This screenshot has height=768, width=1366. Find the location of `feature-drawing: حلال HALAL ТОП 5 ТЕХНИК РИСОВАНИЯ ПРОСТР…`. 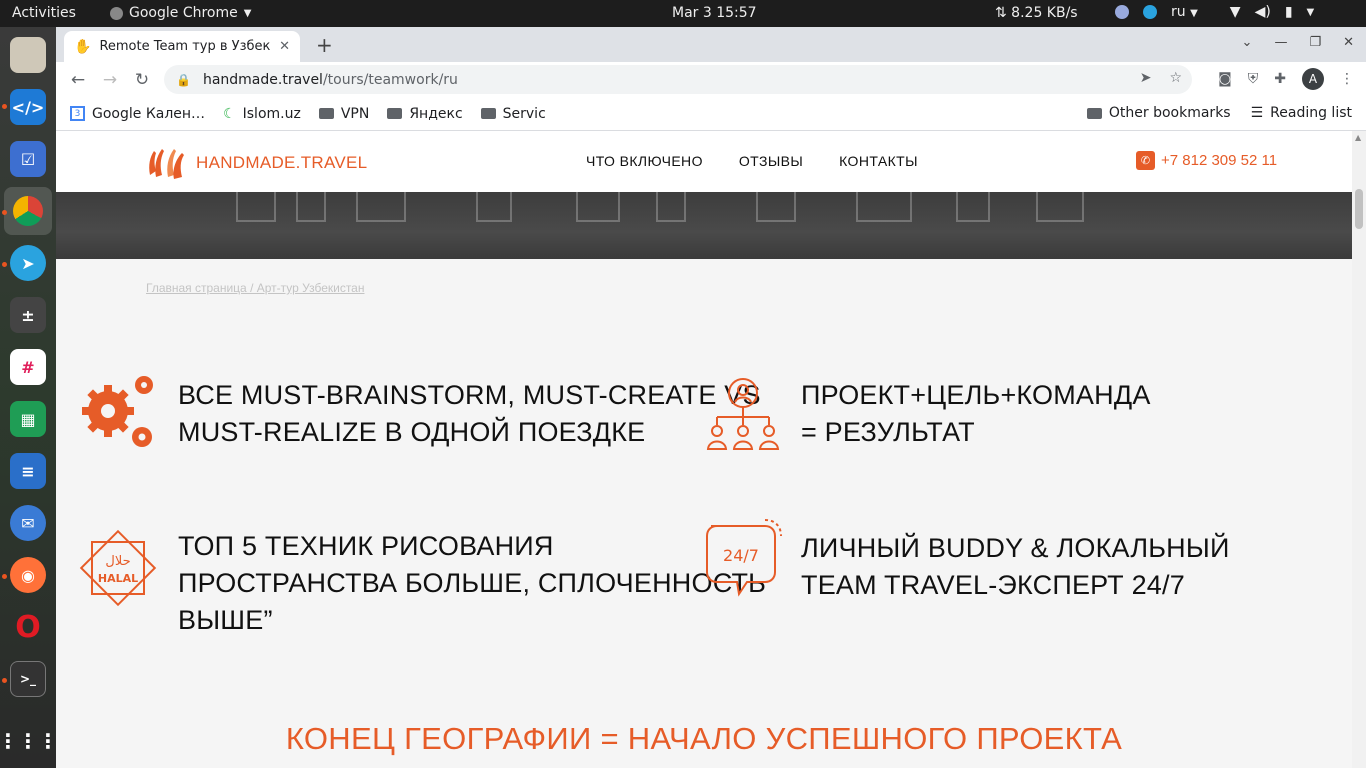

feature-drawing: حلال HALAL ТОП 5 ТЕХНИК РИСОВАНИЯ ПРОСТР… is located at coordinates (422, 583).